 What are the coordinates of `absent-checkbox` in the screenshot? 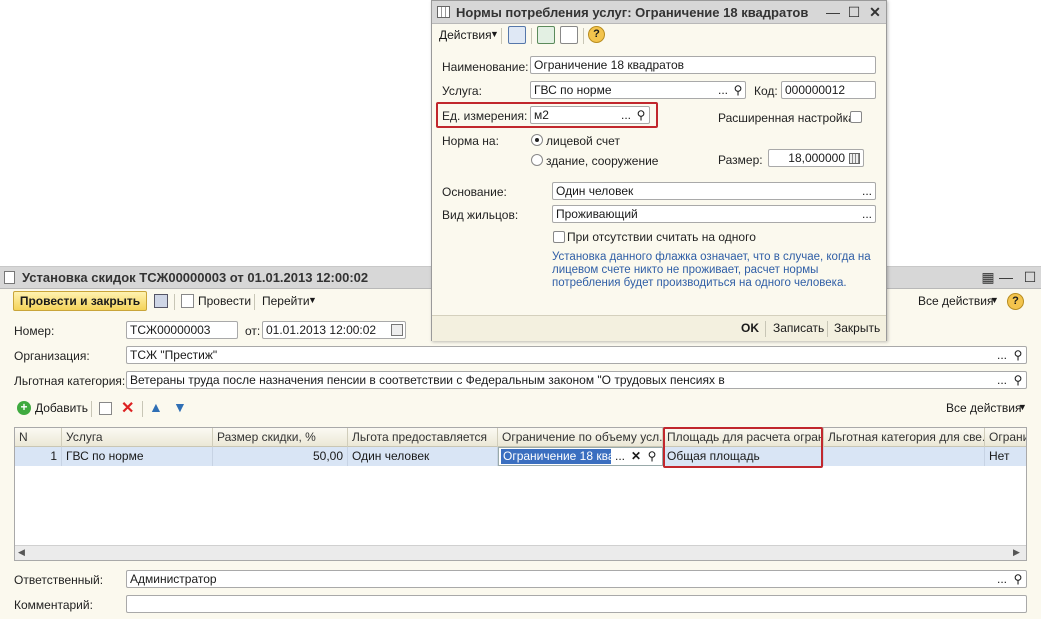 It's located at (559, 237).